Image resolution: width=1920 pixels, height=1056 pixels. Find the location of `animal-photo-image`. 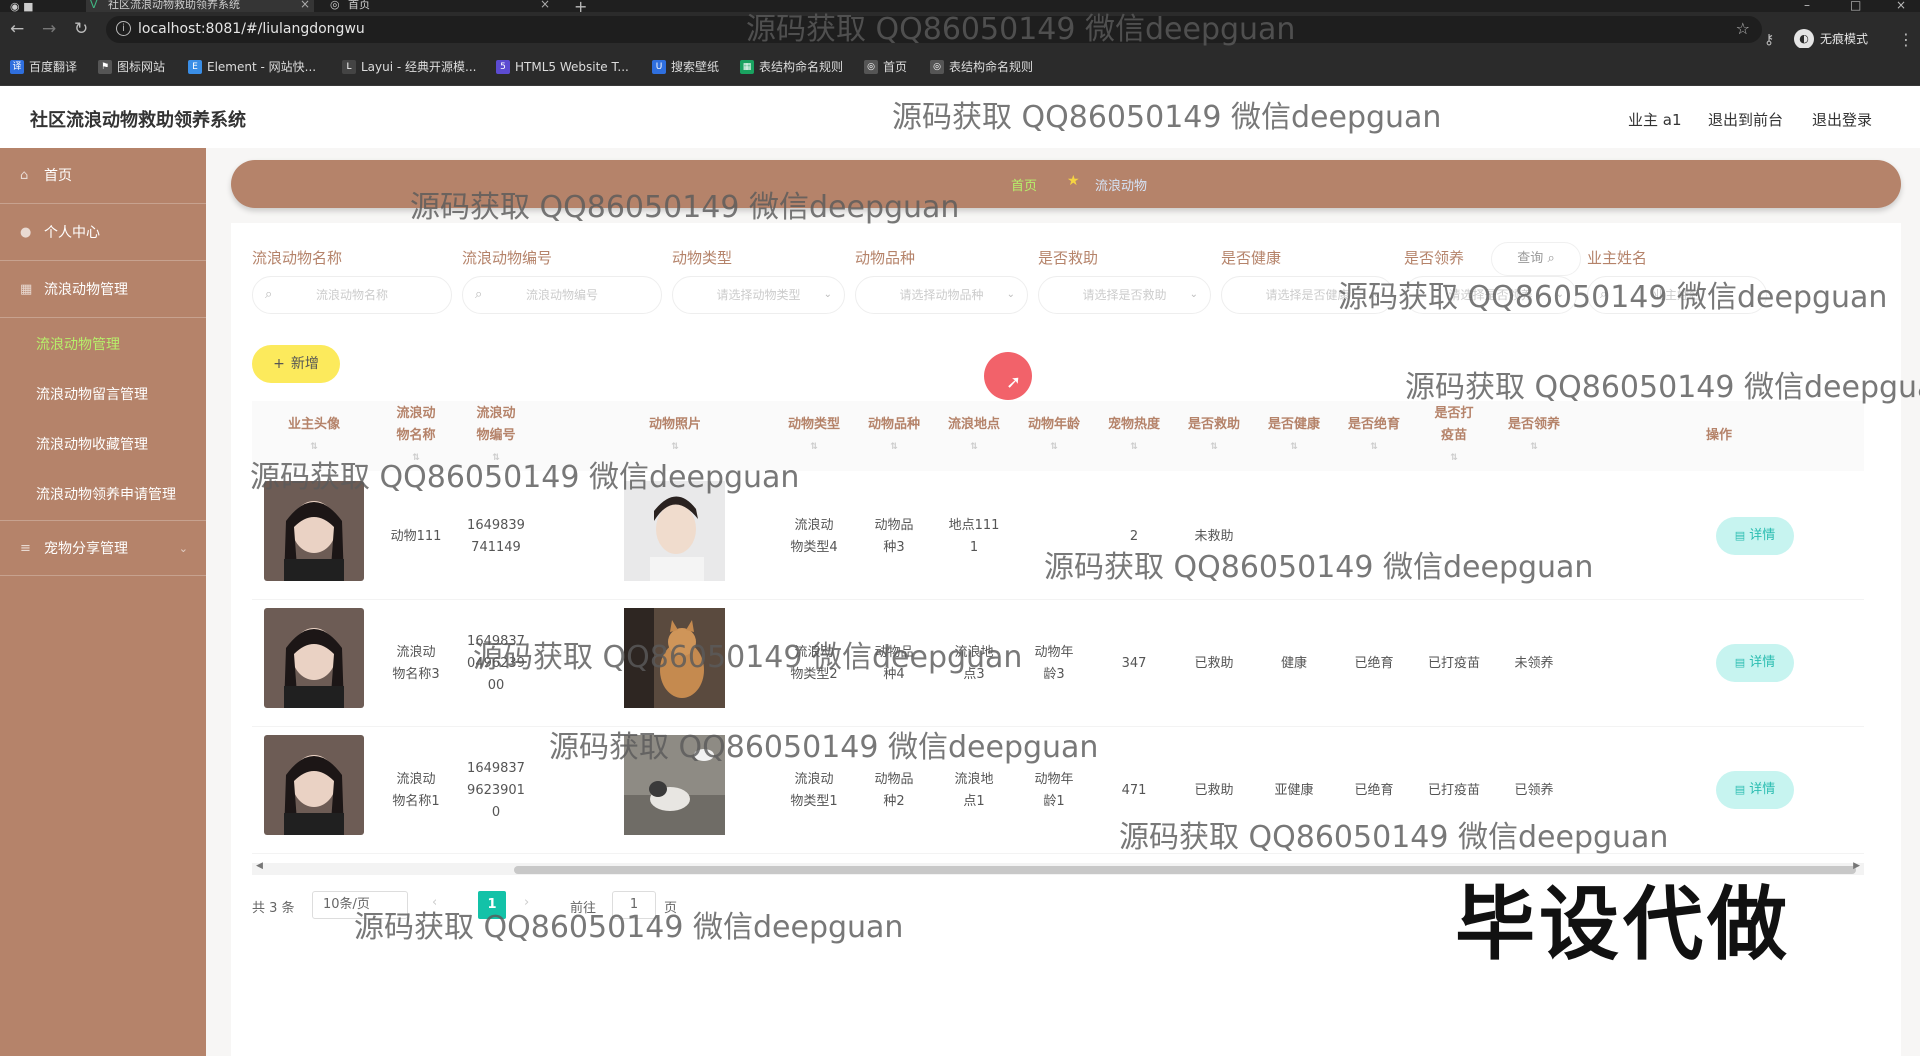

animal-photo-image is located at coordinates (674, 531).